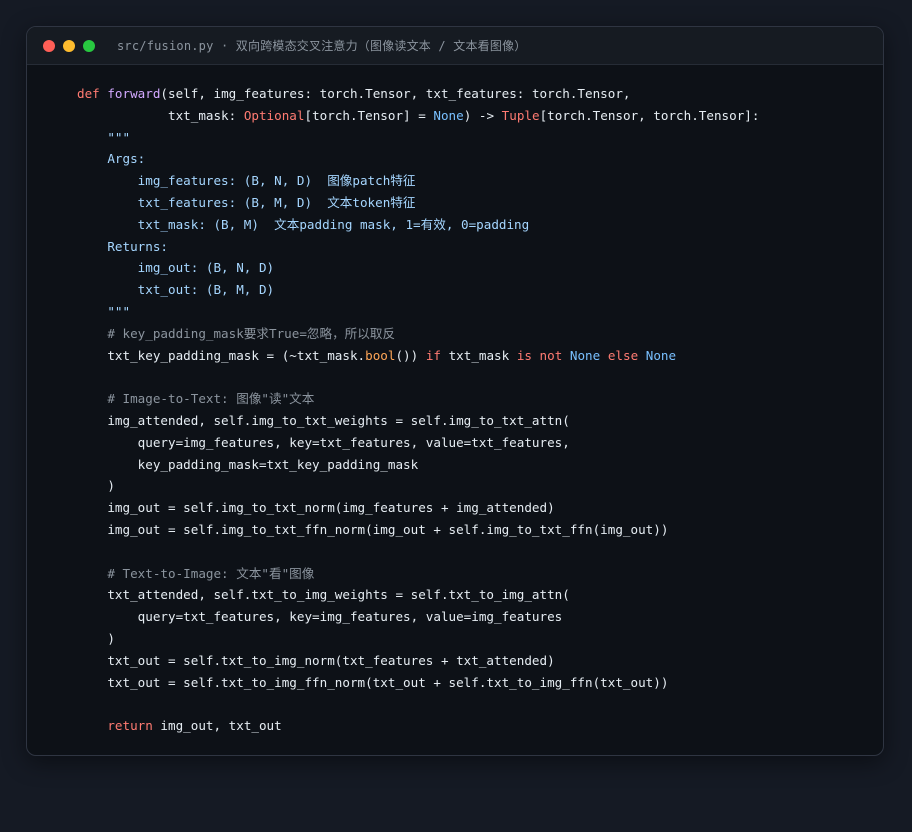 Image resolution: width=912 pixels, height=832 pixels. What do you see at coordinates (418, 268) in the screenshot?
I see `code-line: img_out: (B, N, D)` at bounding box center [418, 268].